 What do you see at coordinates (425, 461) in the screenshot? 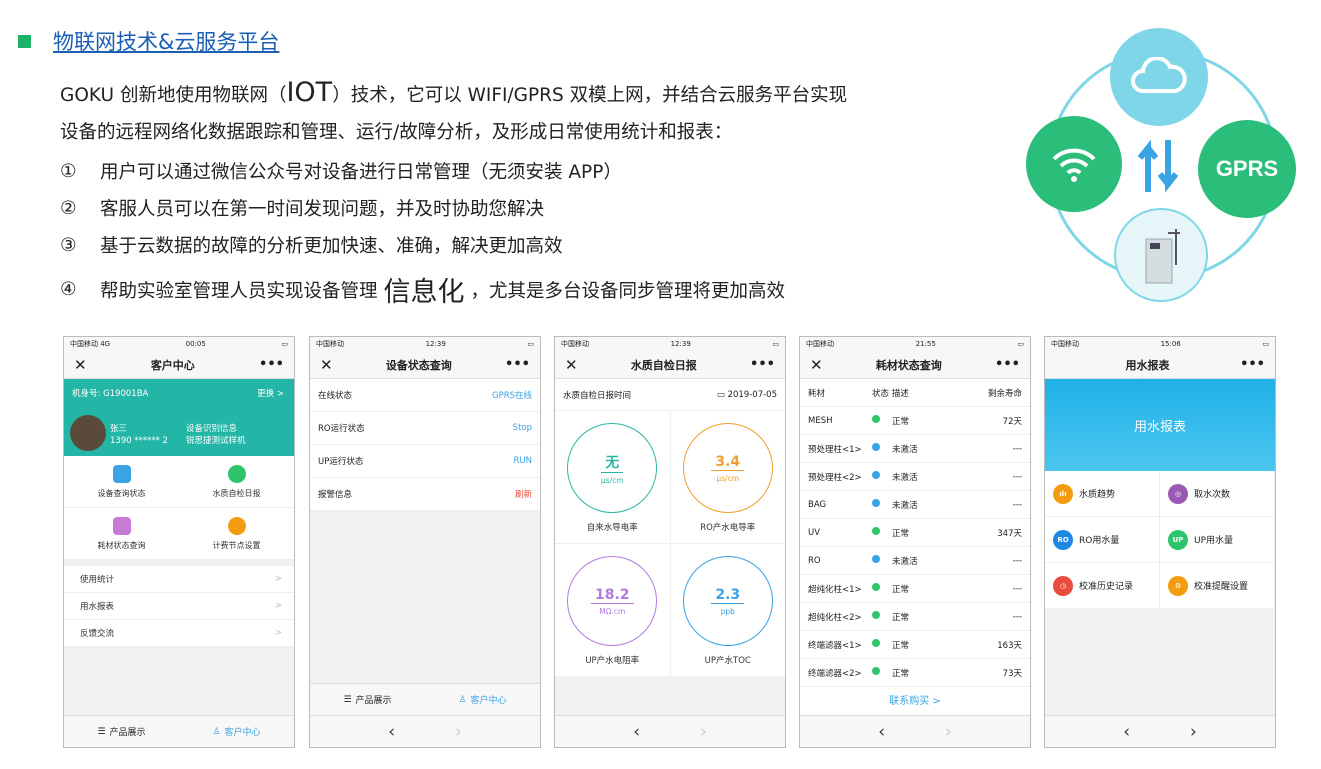
I see `status-row: UP运行状态 RUN` at bounding box center [425, 461].